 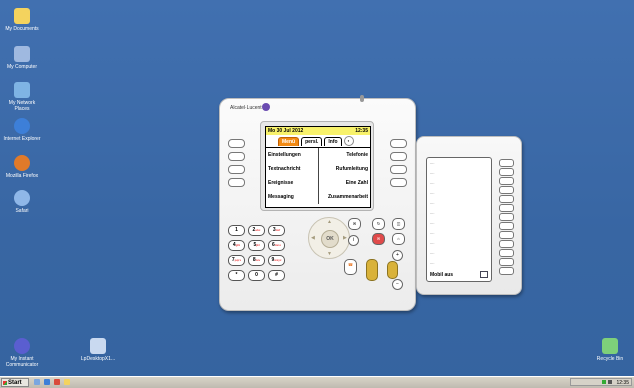 I want to click on voicemail-icon: ◫, so click(x=398, y=223).